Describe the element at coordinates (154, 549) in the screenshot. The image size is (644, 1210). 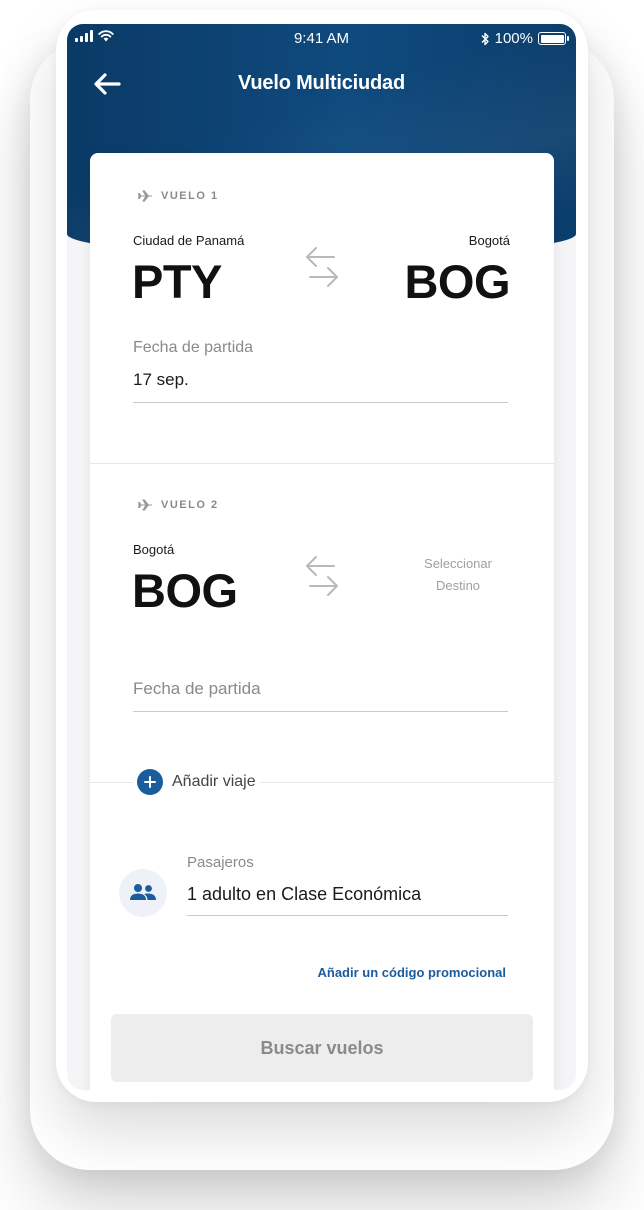
I see `flight-2-origin-city: Bogotá` at that location.